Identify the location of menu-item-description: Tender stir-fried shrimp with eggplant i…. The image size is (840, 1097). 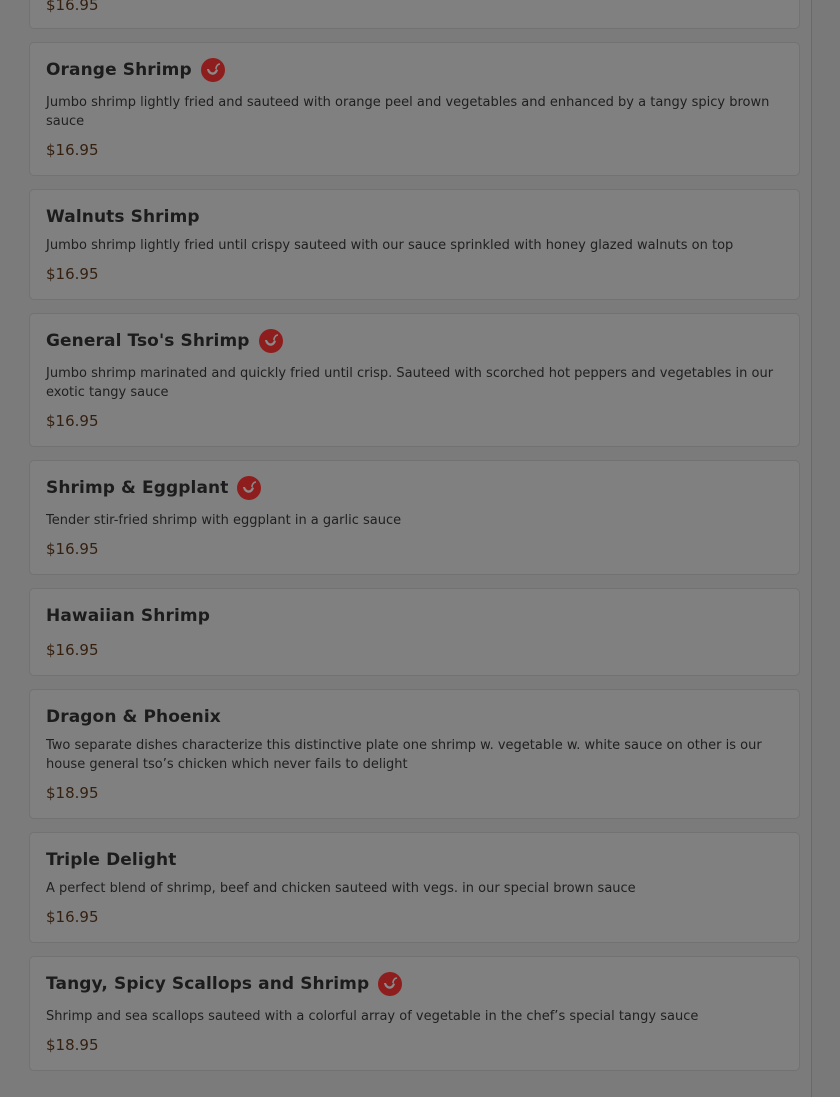
(224, 520).